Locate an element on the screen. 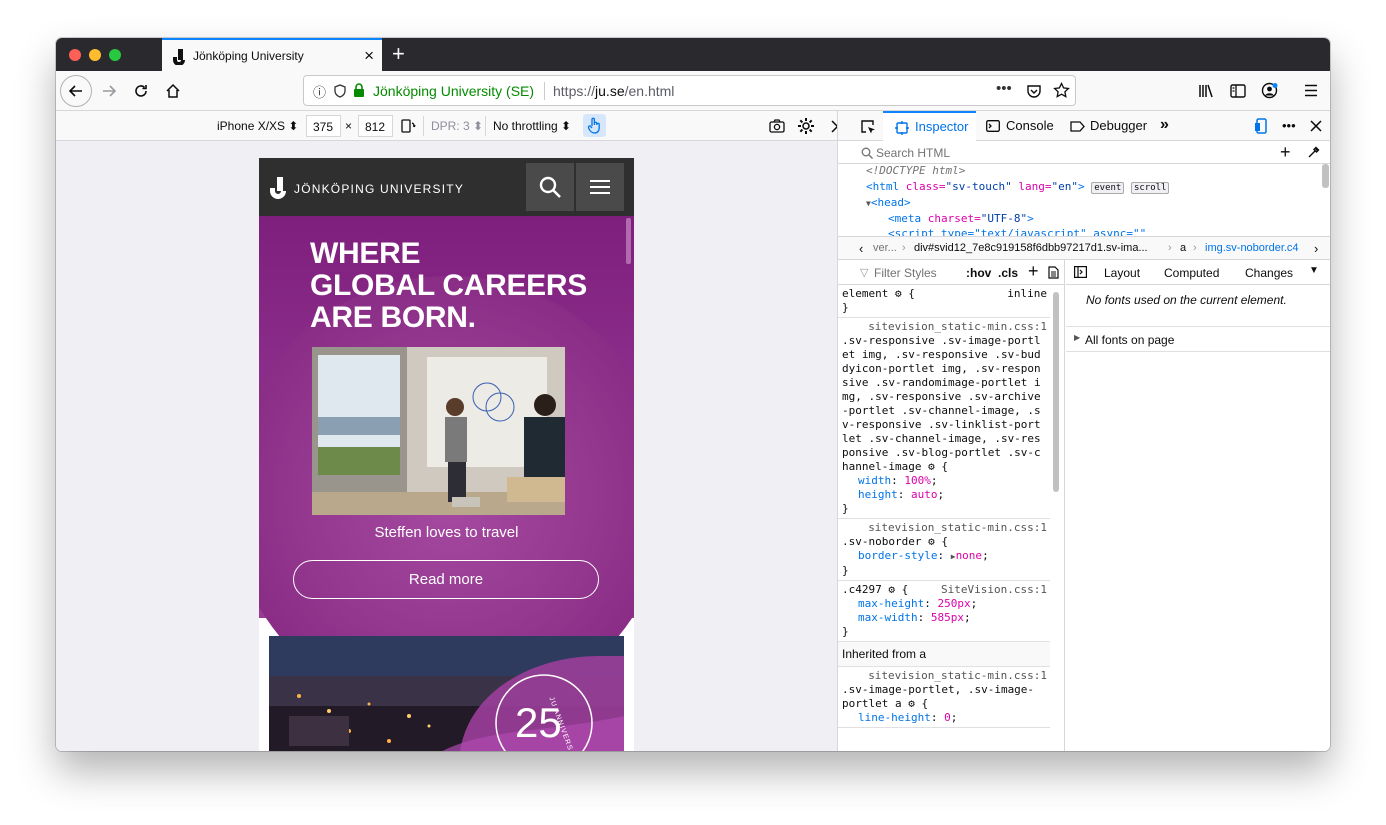  back-button is located at coordinates (76, 91).